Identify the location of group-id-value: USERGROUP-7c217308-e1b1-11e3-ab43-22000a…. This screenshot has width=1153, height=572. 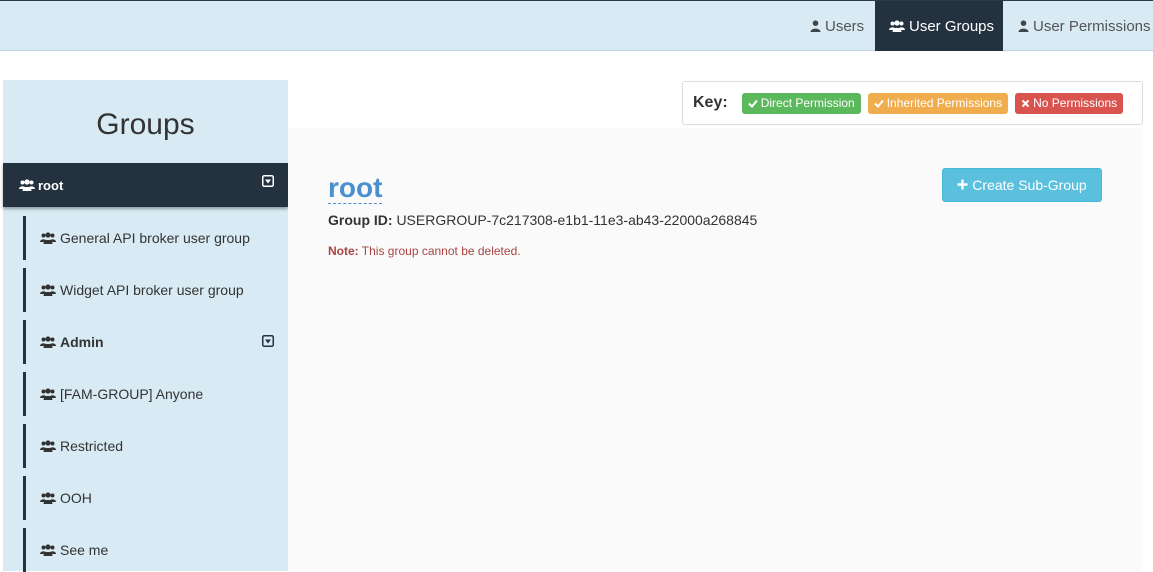
(577, 220).